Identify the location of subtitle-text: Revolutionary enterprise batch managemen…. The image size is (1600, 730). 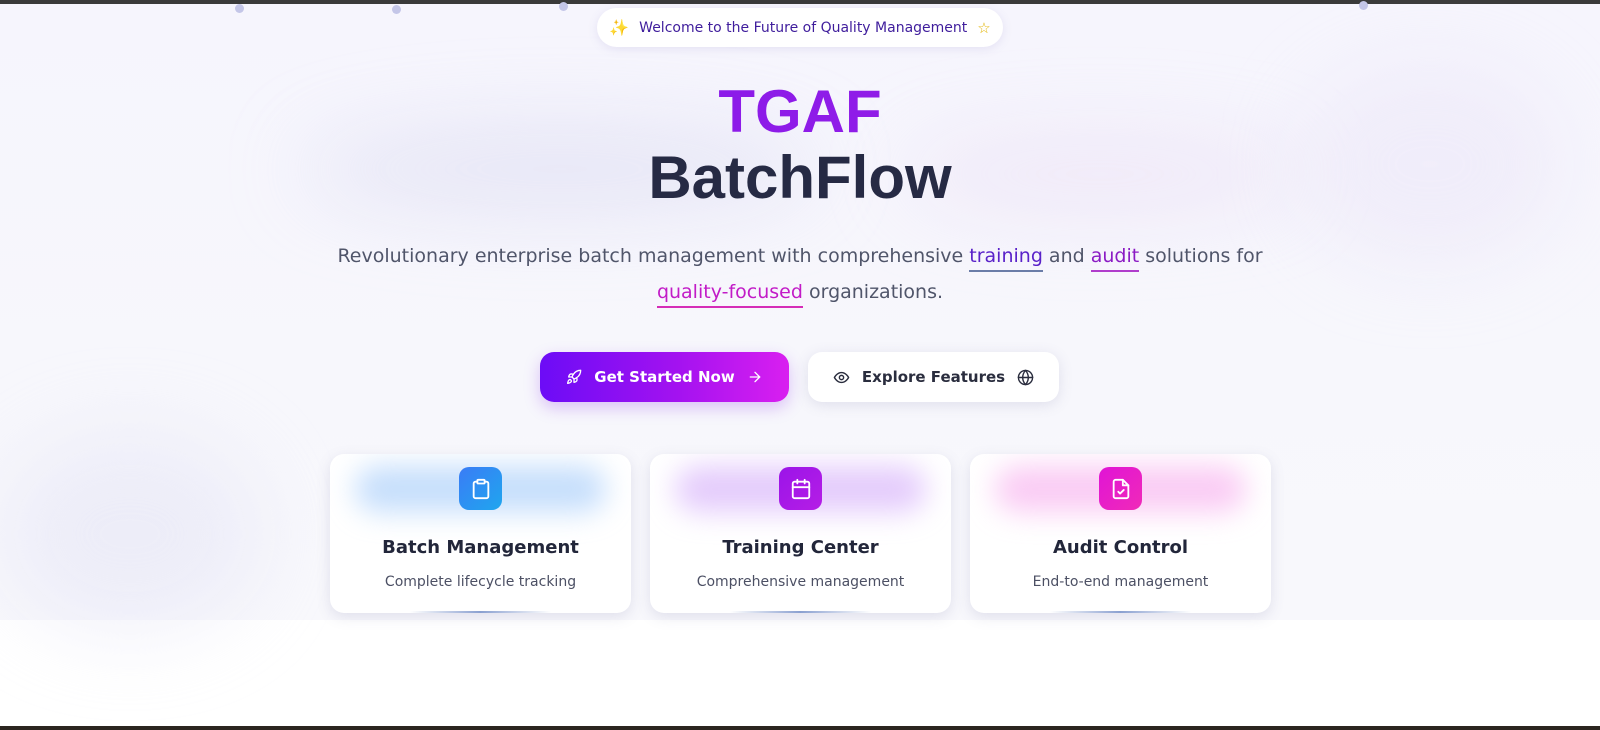
(653, 256).